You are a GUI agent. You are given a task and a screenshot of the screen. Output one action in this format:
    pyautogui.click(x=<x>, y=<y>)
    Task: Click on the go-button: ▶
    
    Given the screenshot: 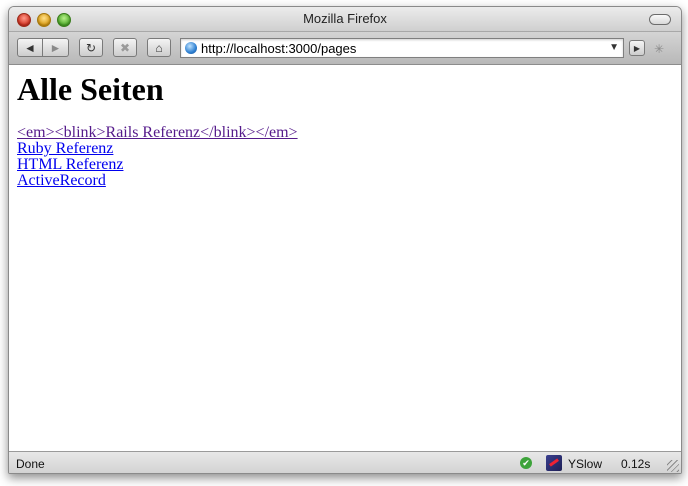 What is the action you would take?
    pyautogui.click(x=637, y=48)
    